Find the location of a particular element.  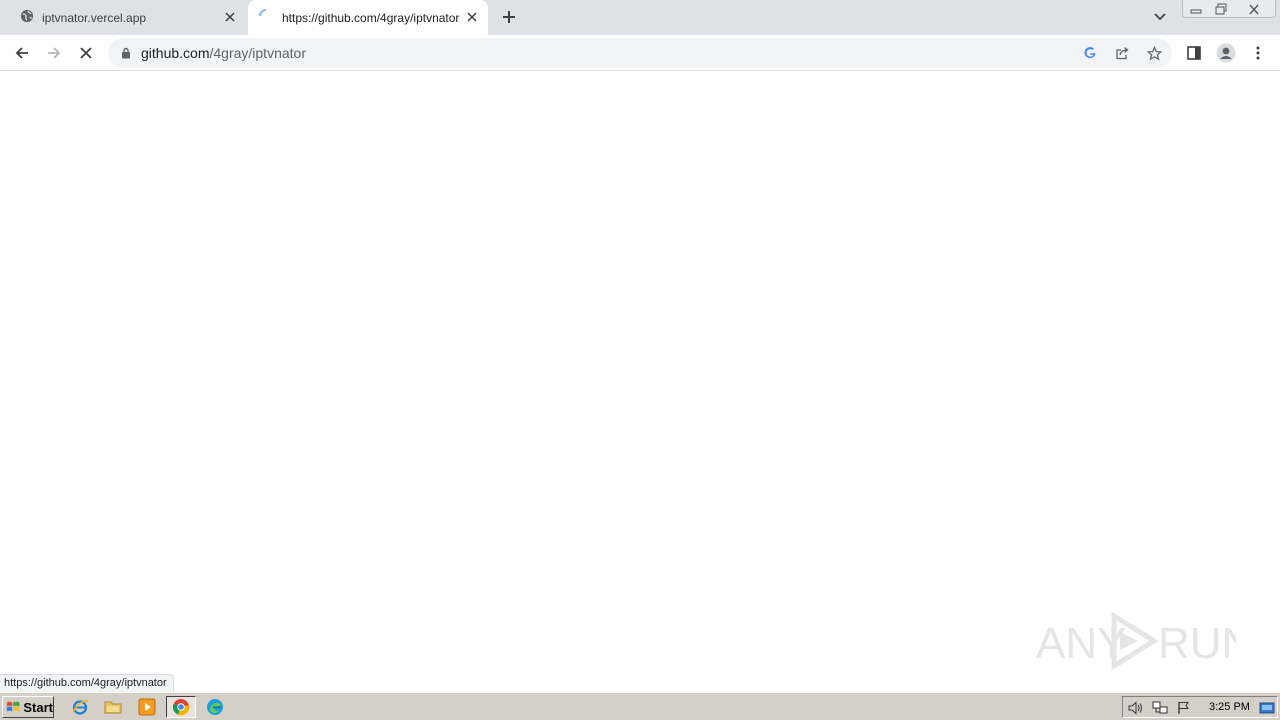

start-button: Start is located at coordinates (28, 707).